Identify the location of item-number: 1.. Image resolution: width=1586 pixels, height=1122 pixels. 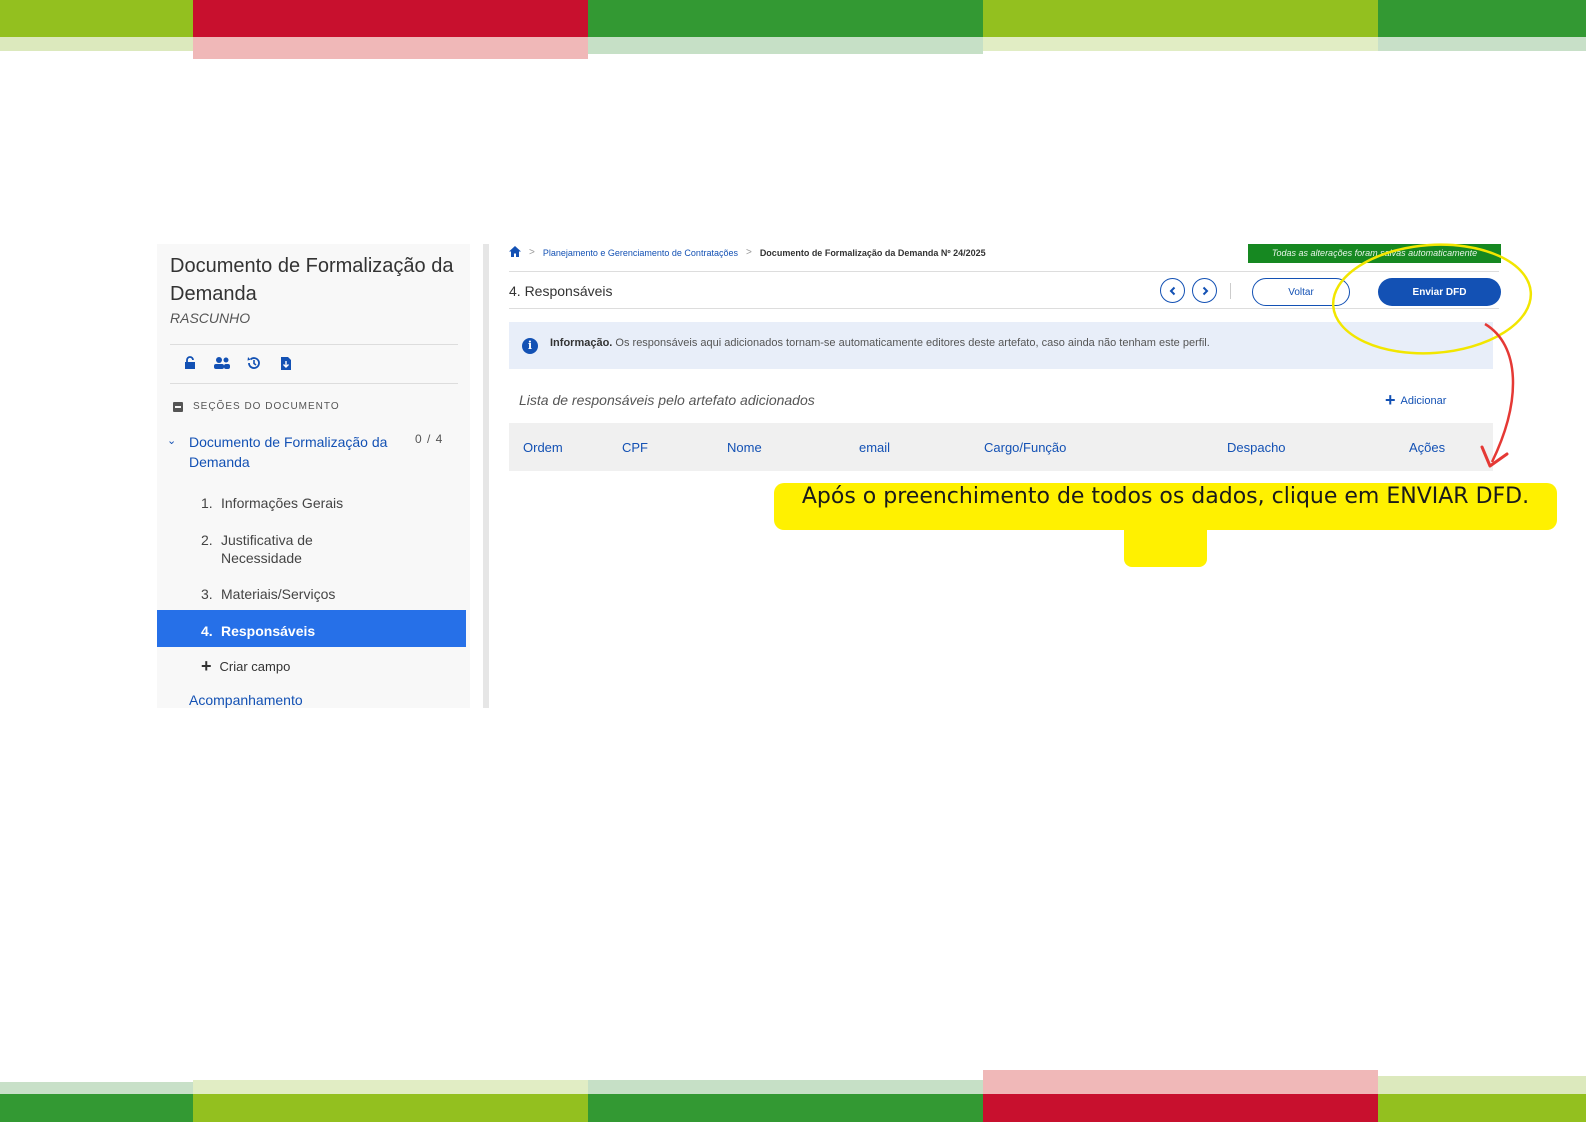
(207, 503).